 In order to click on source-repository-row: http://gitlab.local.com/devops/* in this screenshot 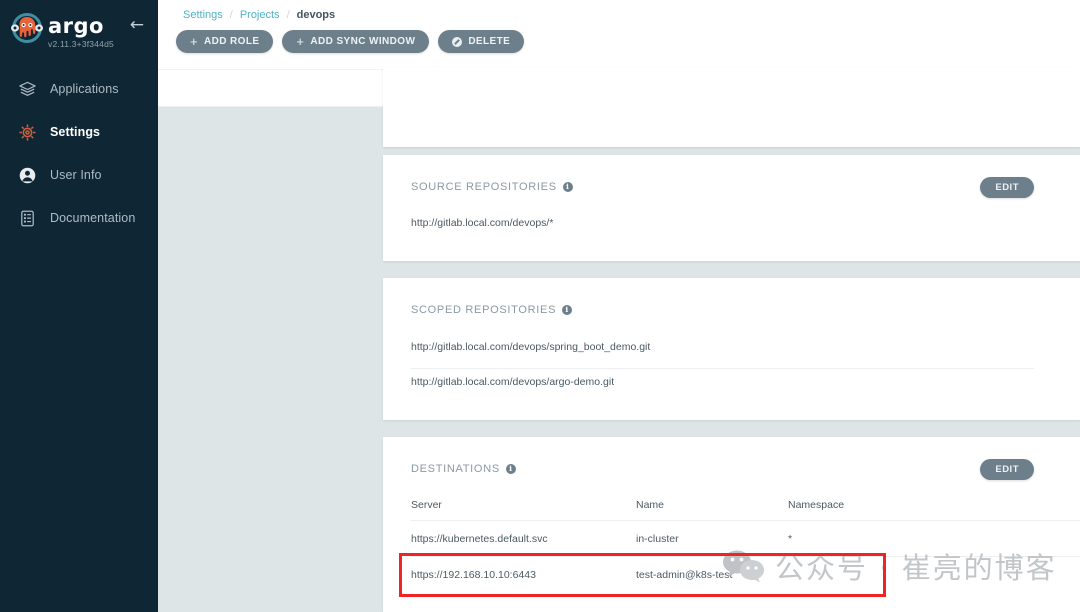, I will do `click(482, 223)`.